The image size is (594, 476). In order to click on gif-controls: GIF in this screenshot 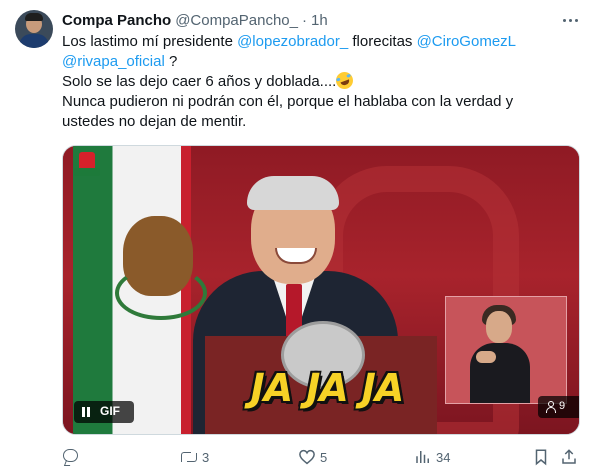, I will do `click(104, 412)`.